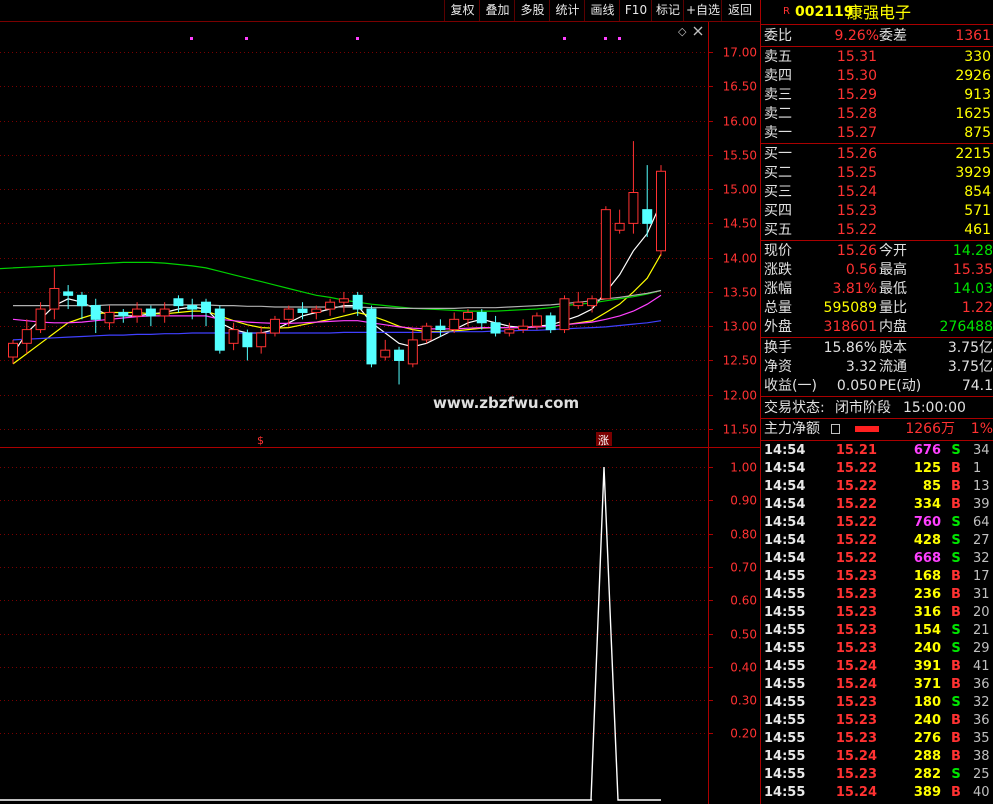  I want to click on tick-count: 34, so click(981, 450).